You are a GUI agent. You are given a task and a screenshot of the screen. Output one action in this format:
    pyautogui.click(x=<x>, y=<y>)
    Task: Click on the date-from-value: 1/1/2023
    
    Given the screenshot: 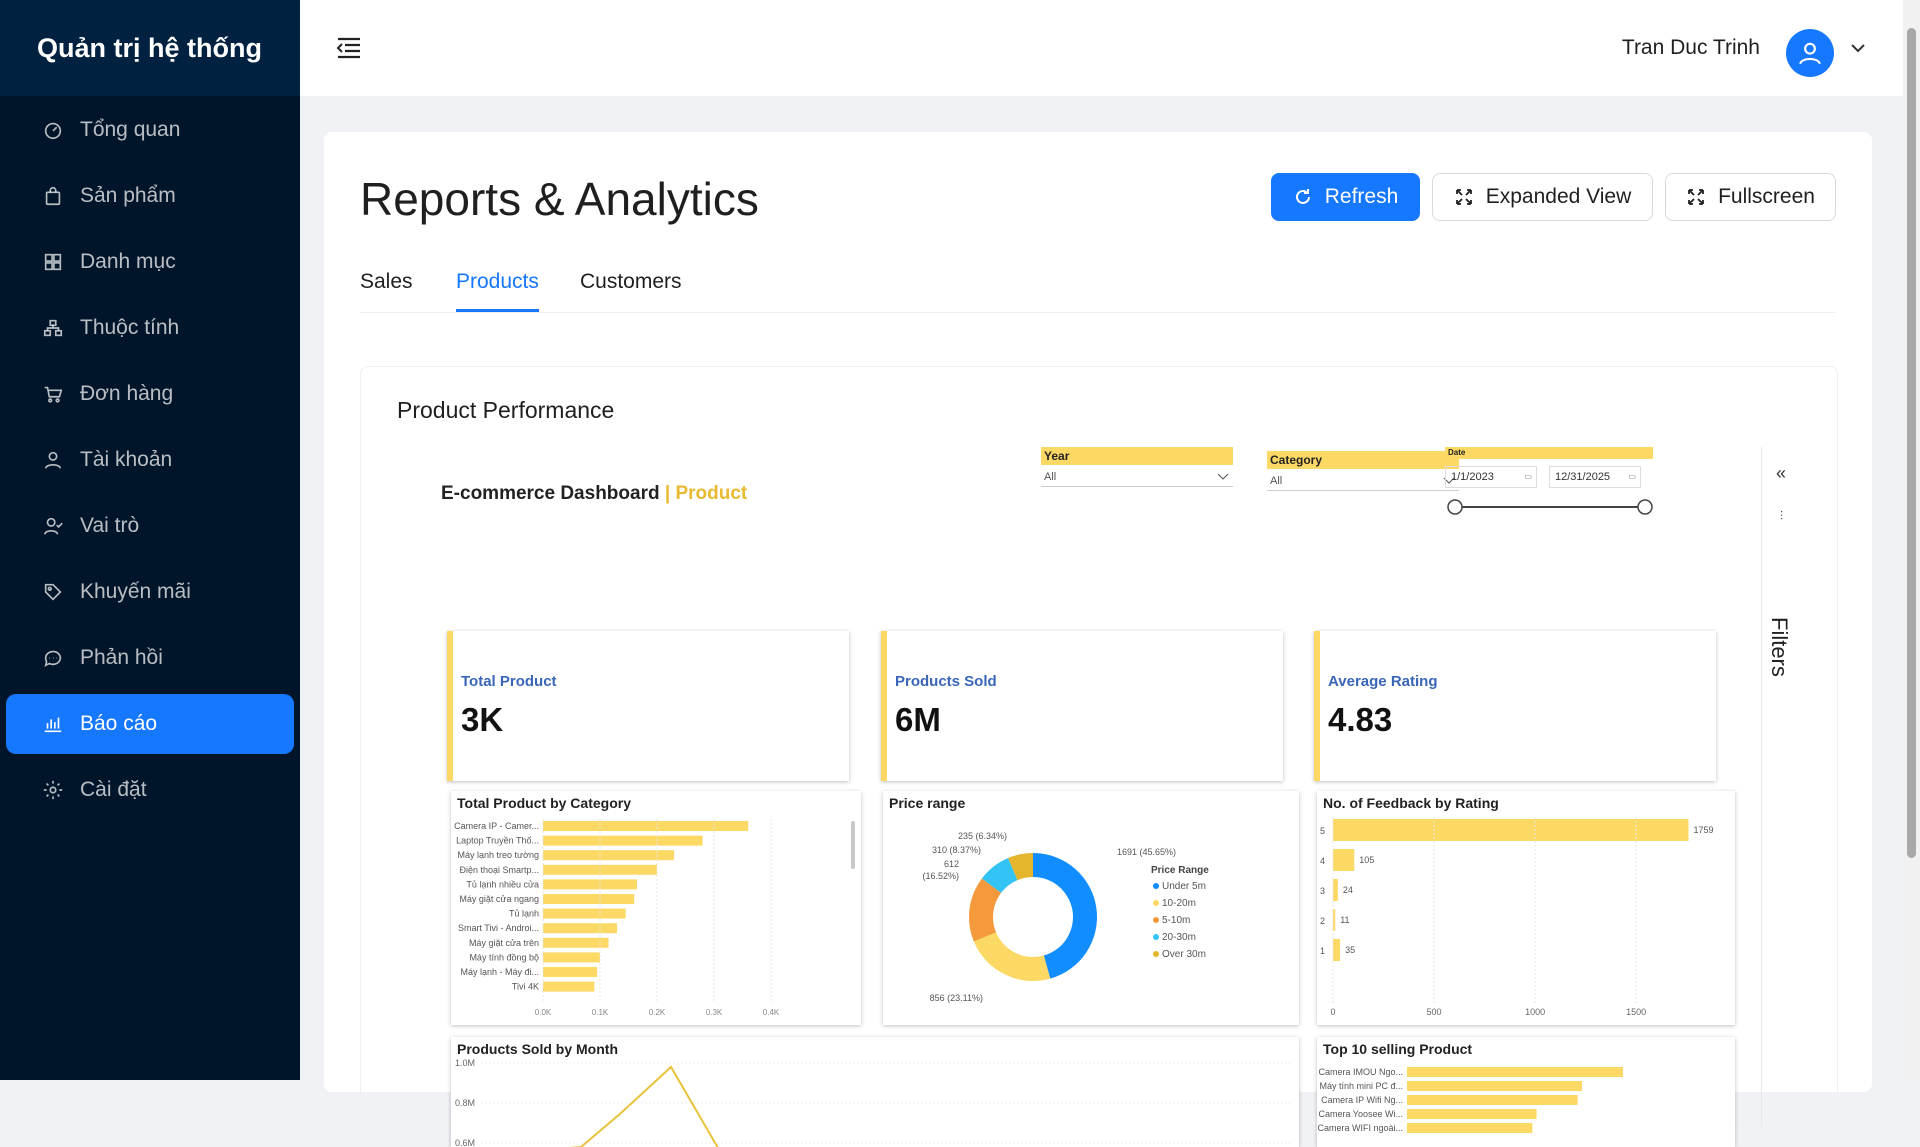 What is the action you would take?
    pyautogui.click(x=1472, y=477)
    